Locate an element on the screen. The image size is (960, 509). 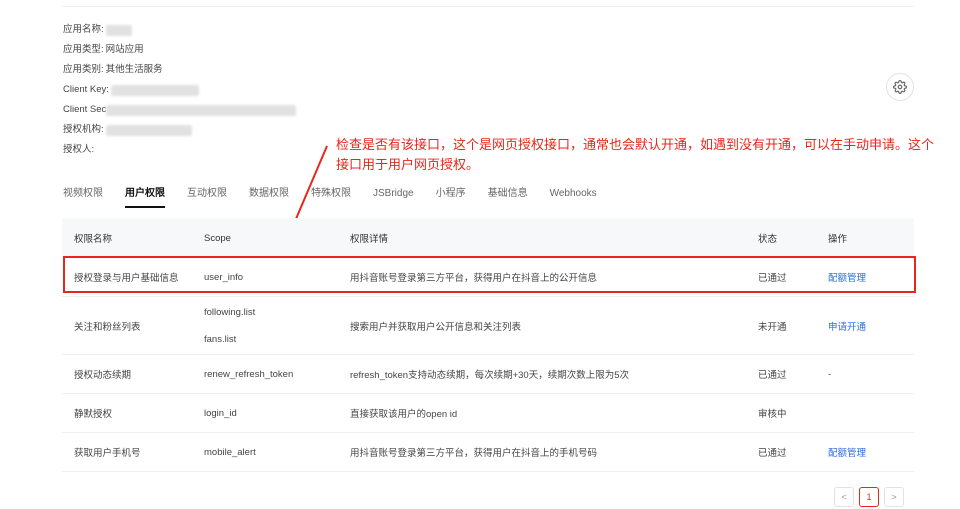
permission-name: 关注和粉丝列表 is located at coordinates (107, 327).